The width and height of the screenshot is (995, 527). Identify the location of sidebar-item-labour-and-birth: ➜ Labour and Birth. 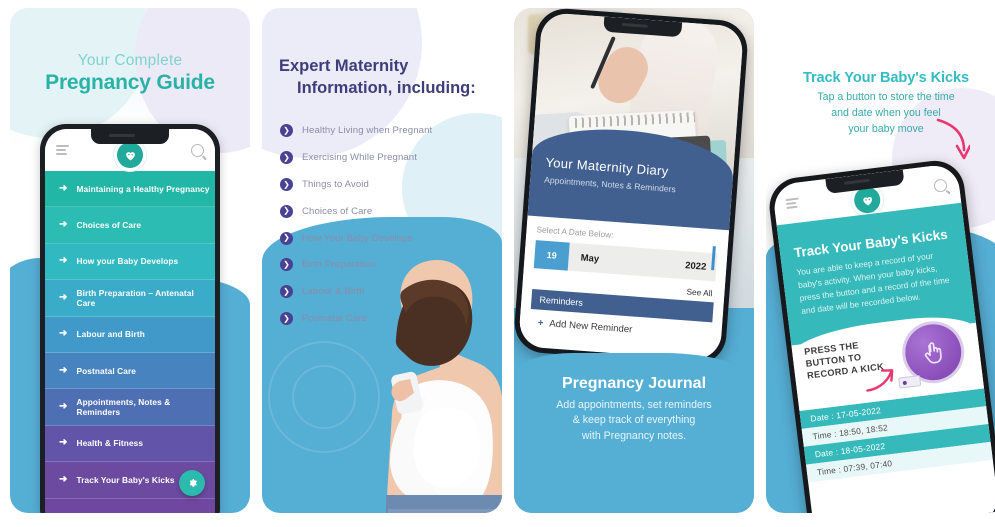
(130, 334).